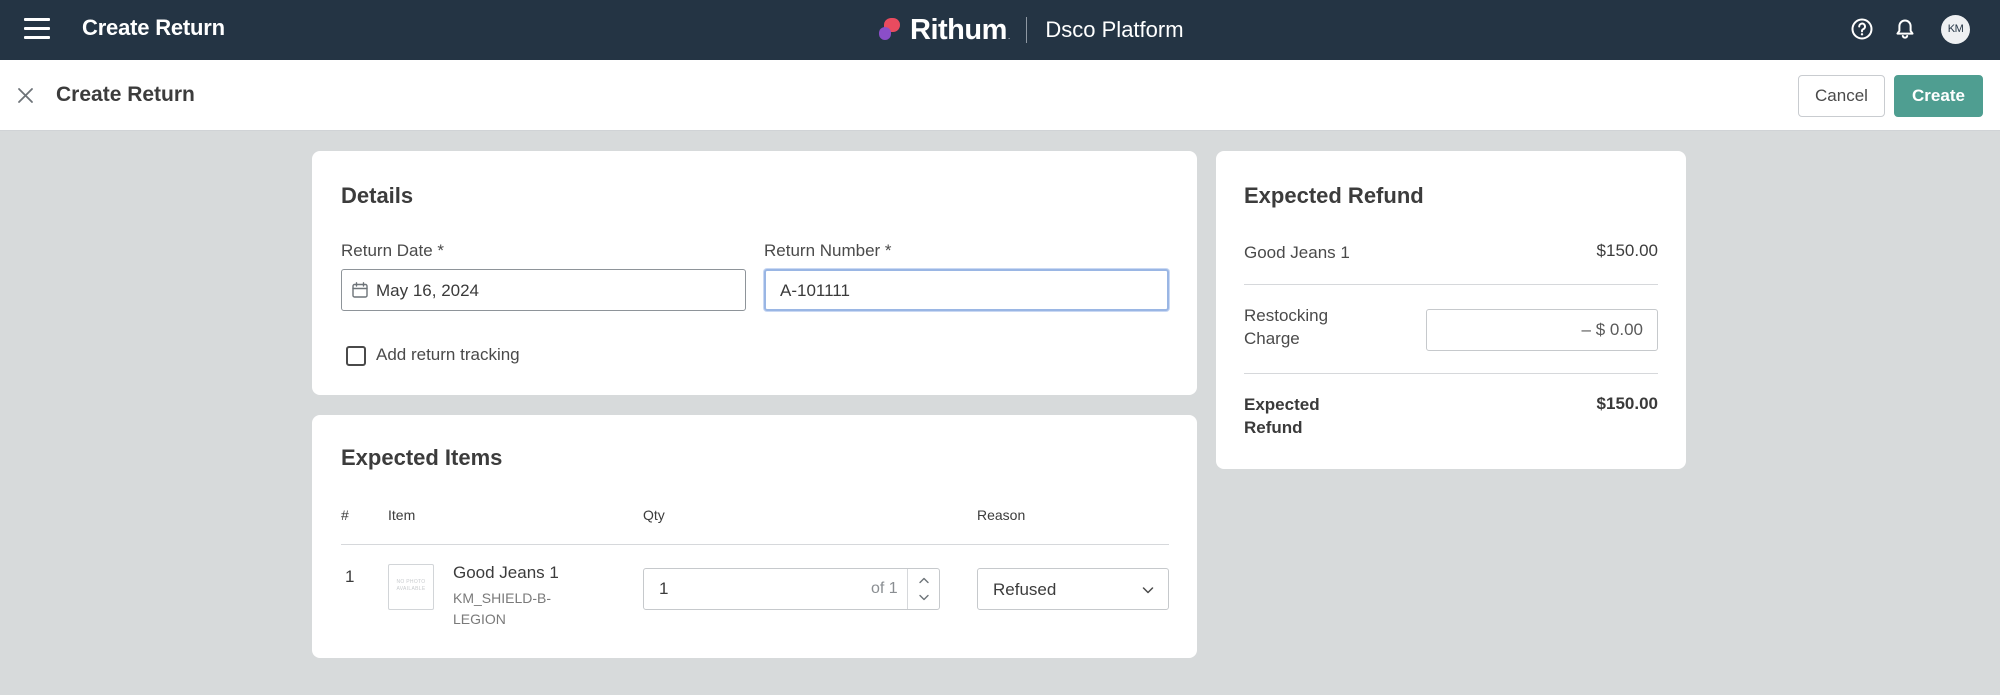 The width and height of the screenshot is (2000, 695). I want to click on top-nav-bar: Create Return Rithum . Dsco Platform KM, so click(1000, 30).